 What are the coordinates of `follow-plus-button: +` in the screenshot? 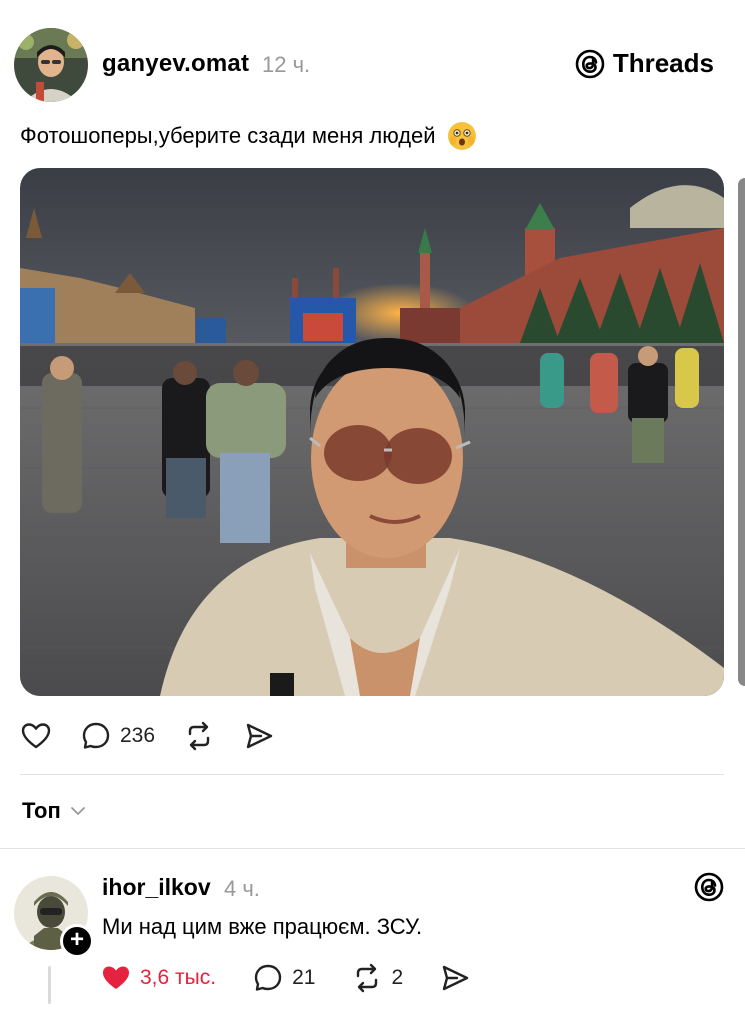 It's located at (77, 941).